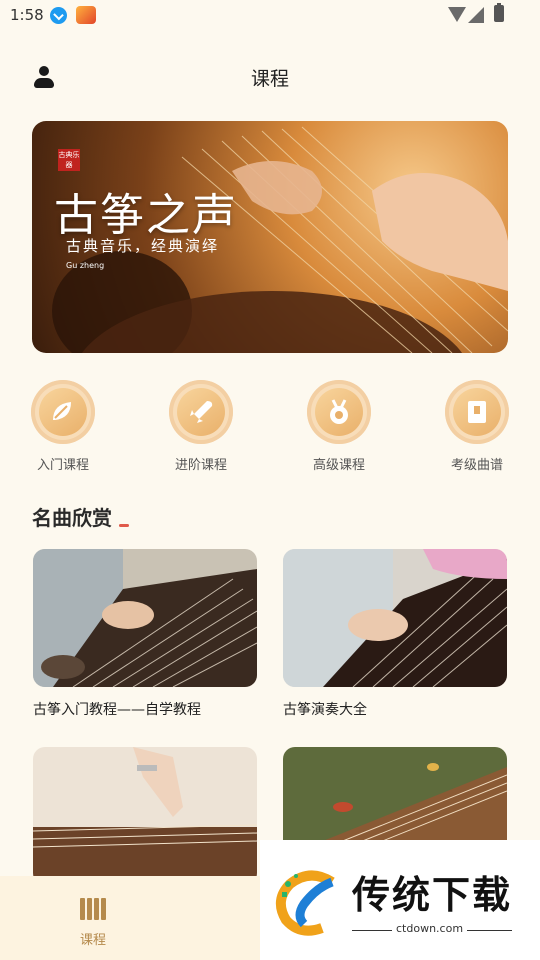  I want to click on banner-seal: 古典乐器, so click(69, 160).